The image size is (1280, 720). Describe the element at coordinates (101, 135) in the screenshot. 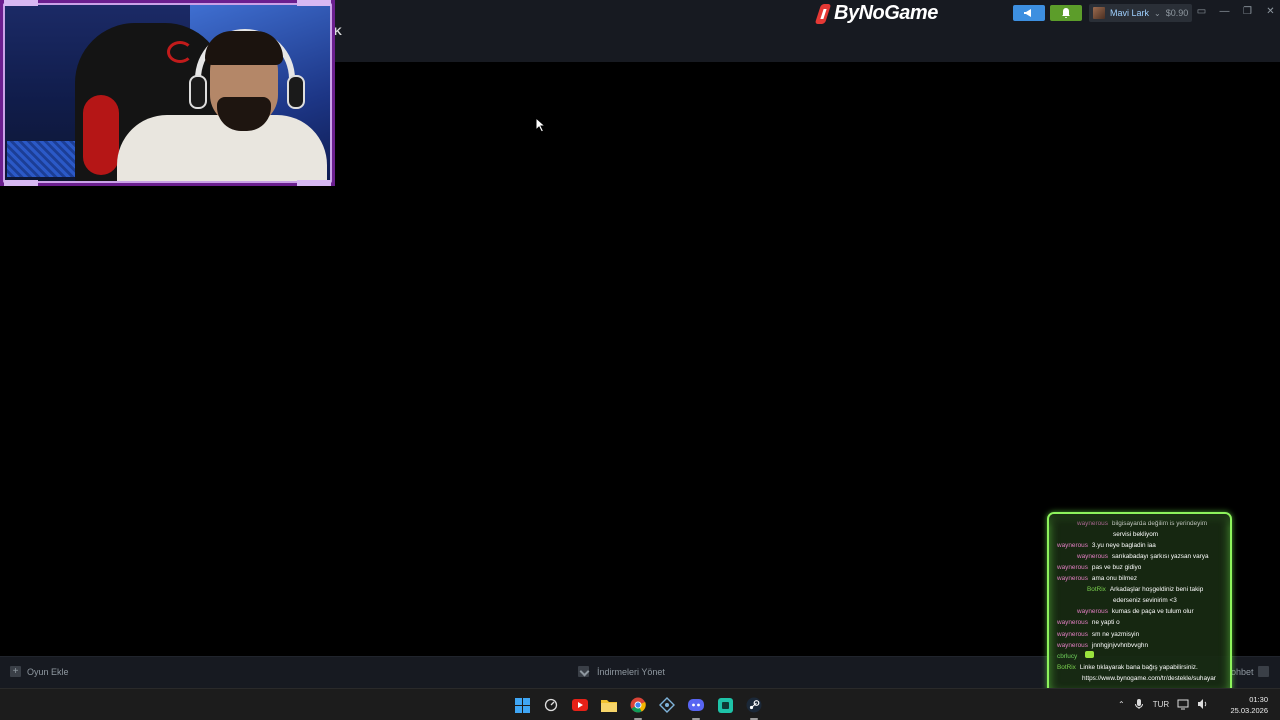

I see `gaming-chair-accent` at that location.